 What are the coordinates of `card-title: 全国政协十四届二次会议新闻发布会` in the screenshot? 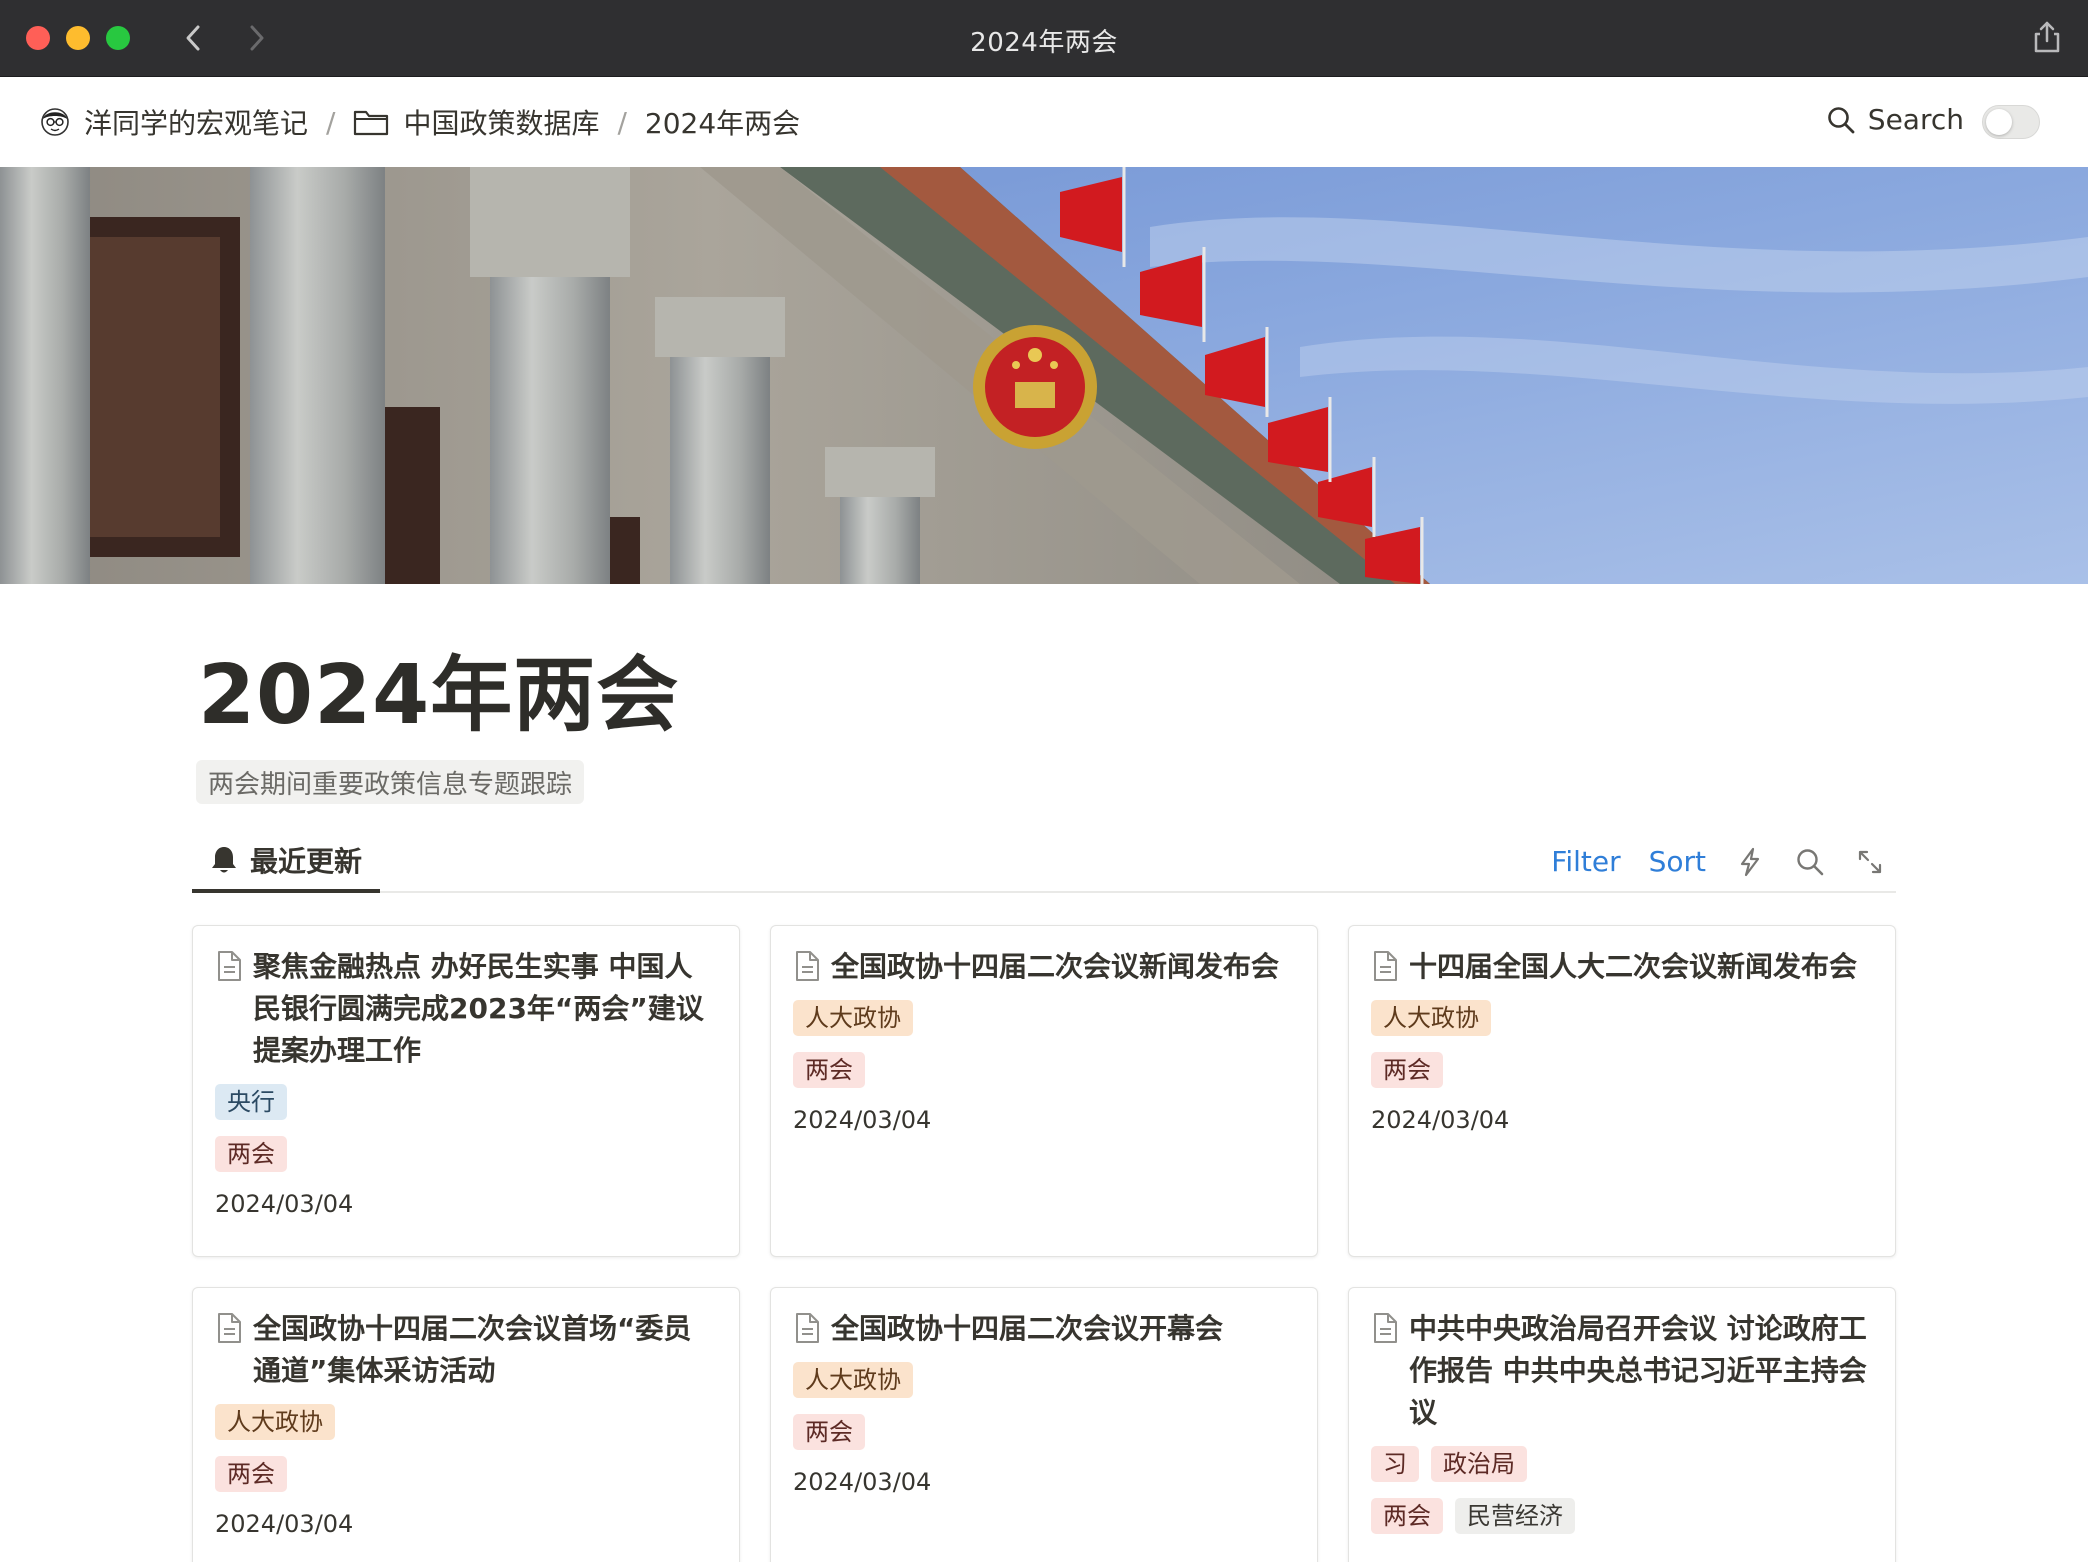 It's located at (1055, 966).